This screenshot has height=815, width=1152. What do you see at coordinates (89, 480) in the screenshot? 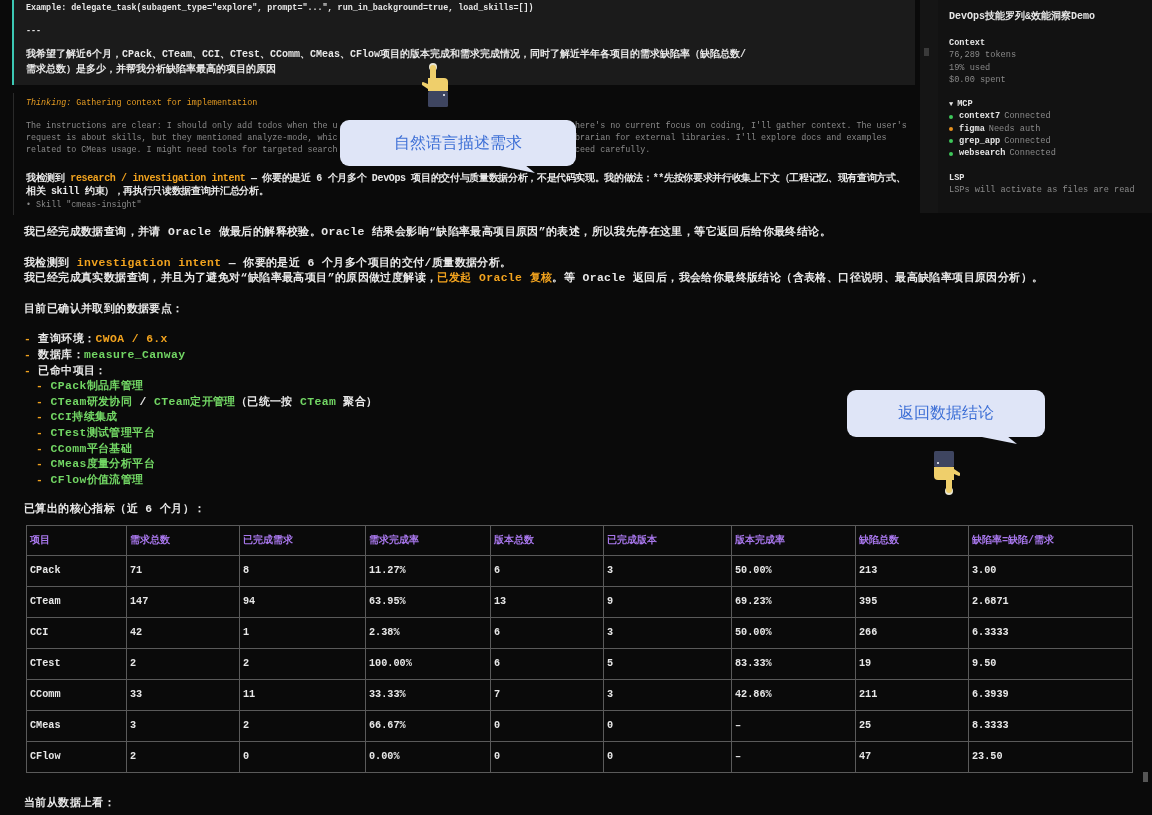
I see `list-item: - CFlow价值流管理` at bounding box center [89, 480].